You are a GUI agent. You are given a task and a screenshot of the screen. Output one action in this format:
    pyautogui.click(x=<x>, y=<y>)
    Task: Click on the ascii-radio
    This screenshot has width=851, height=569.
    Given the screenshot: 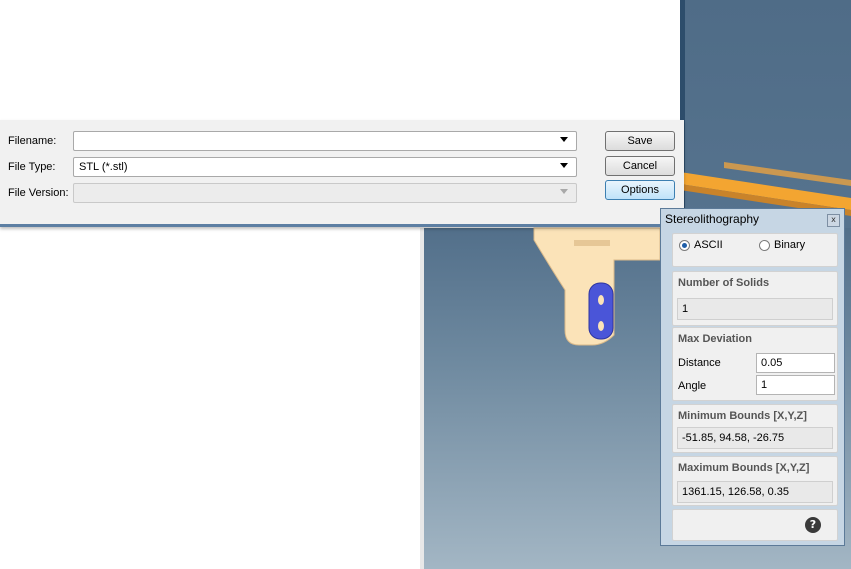 What is the action you would take?
    pyautogui.click(x=684, y=245)
    